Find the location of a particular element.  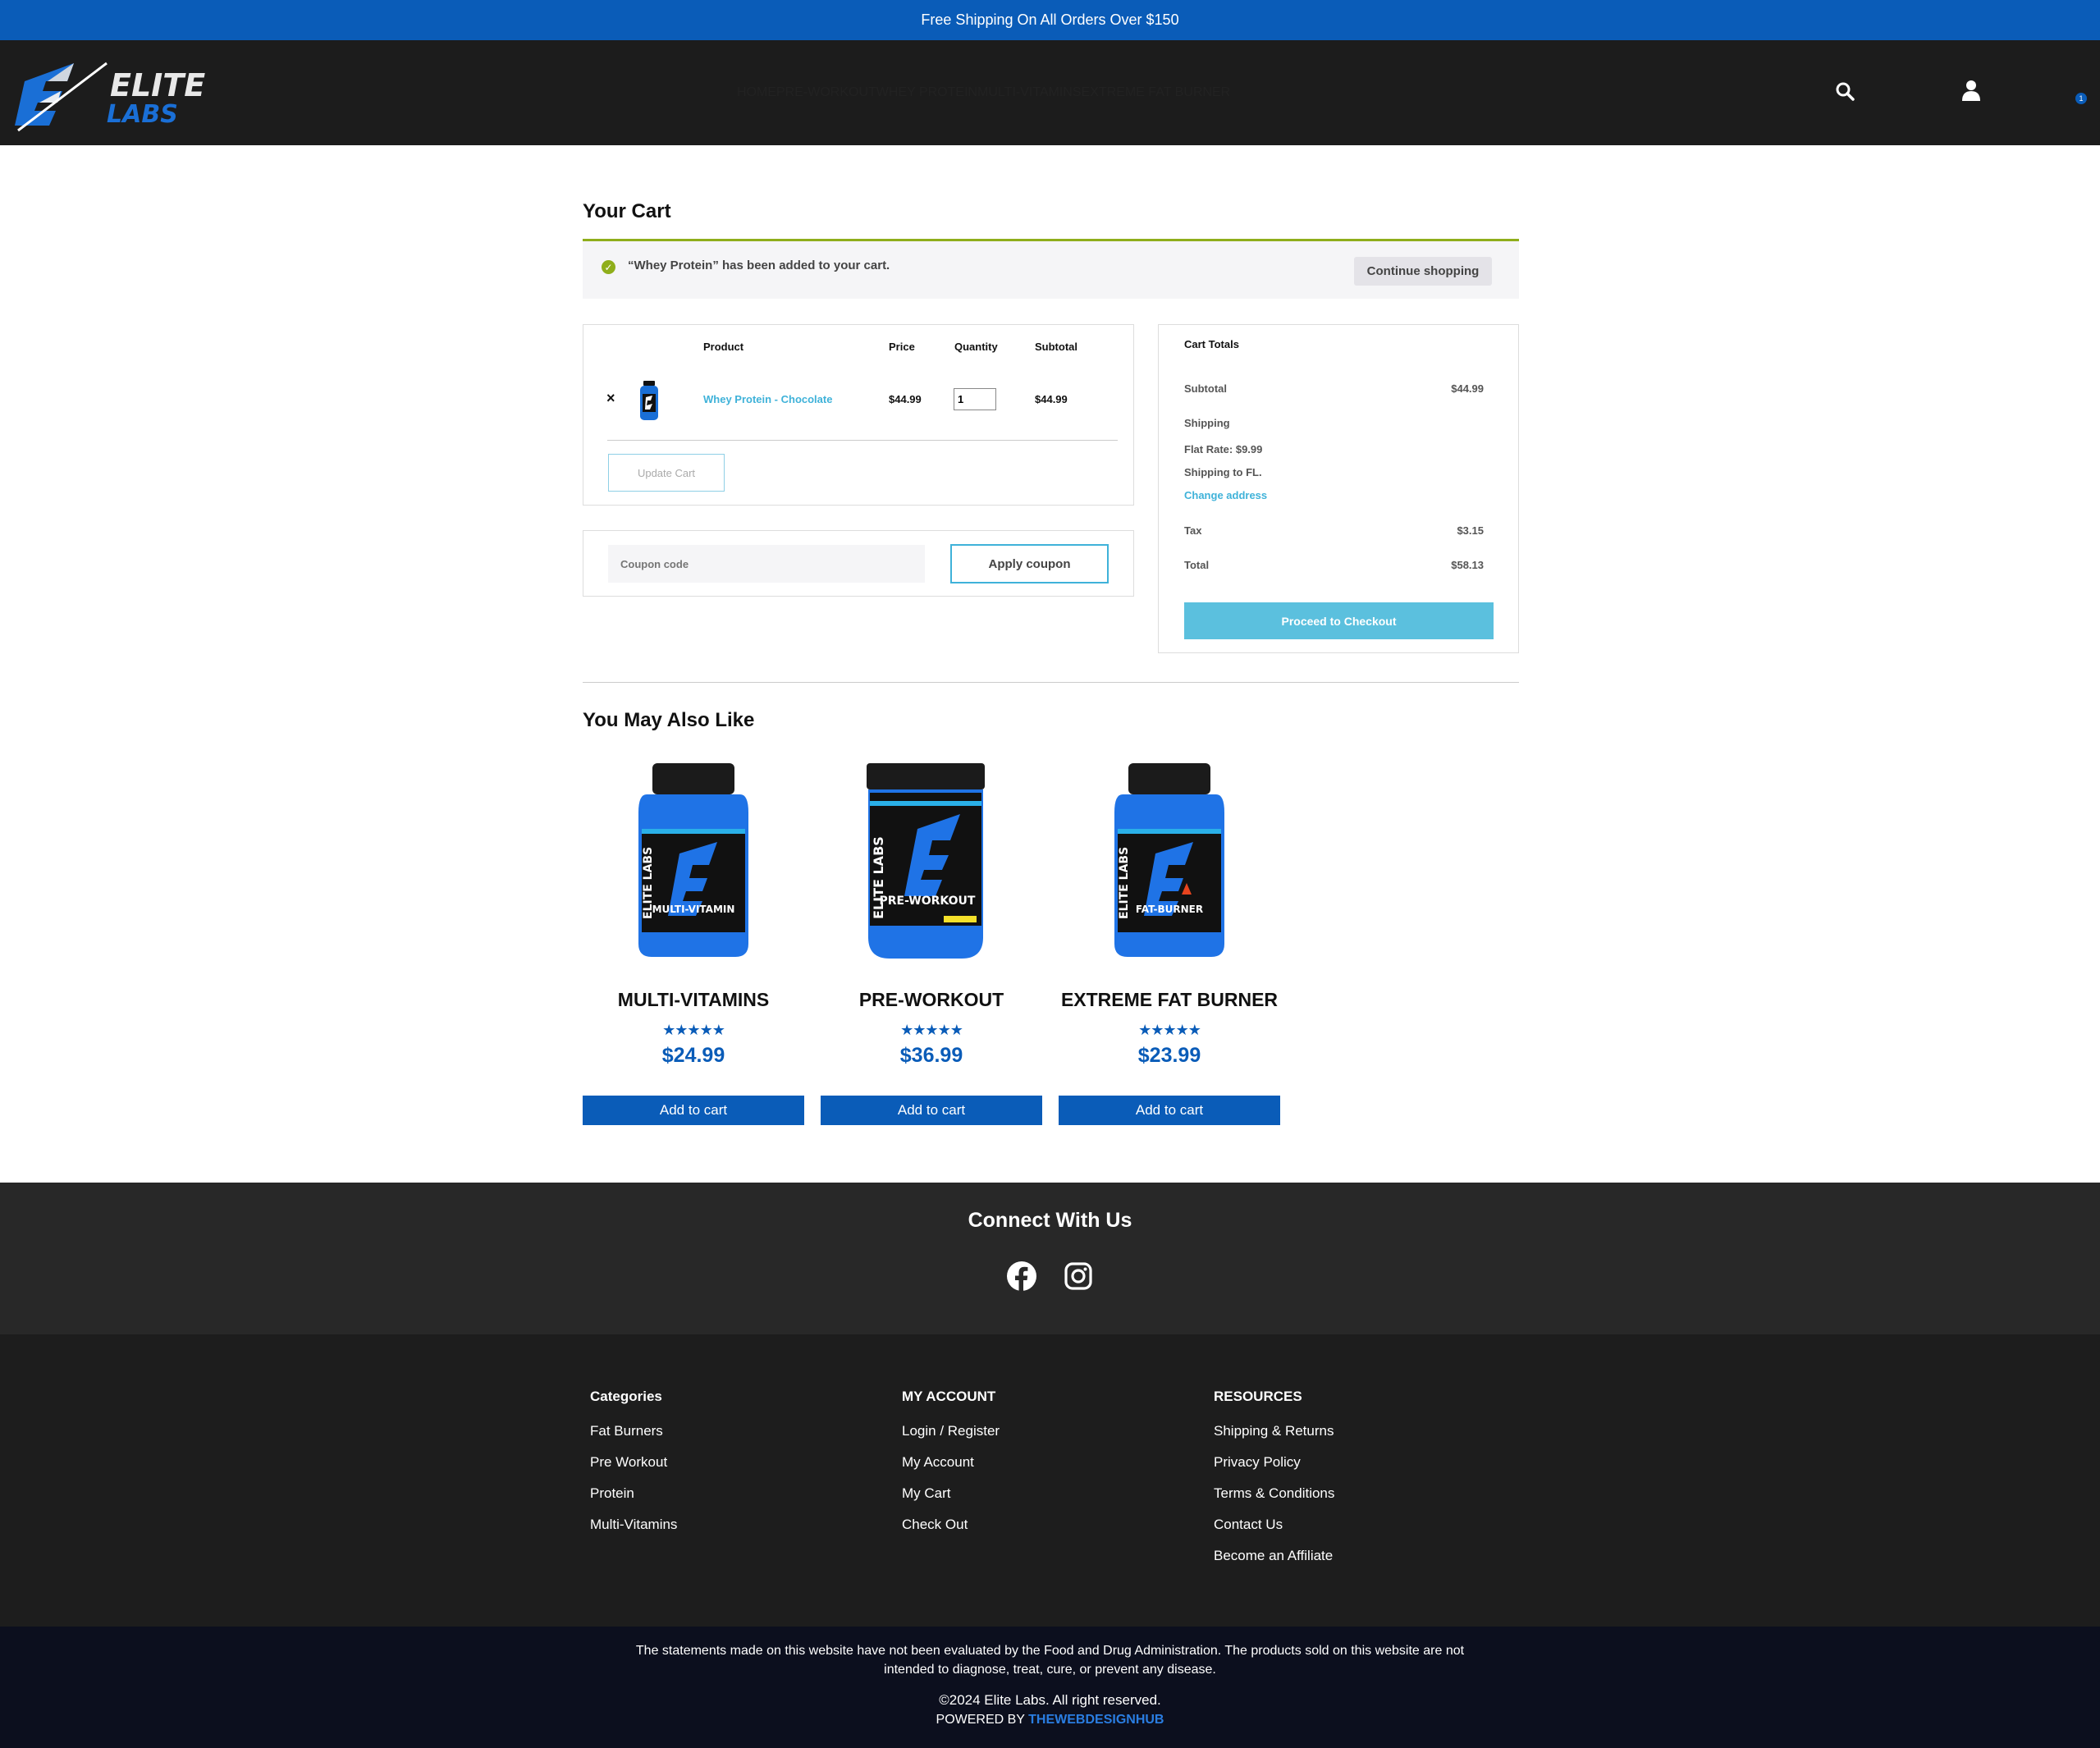

footer-link-shipping-returns: Shipping & Returns is located at coordinates (1274, 1438).